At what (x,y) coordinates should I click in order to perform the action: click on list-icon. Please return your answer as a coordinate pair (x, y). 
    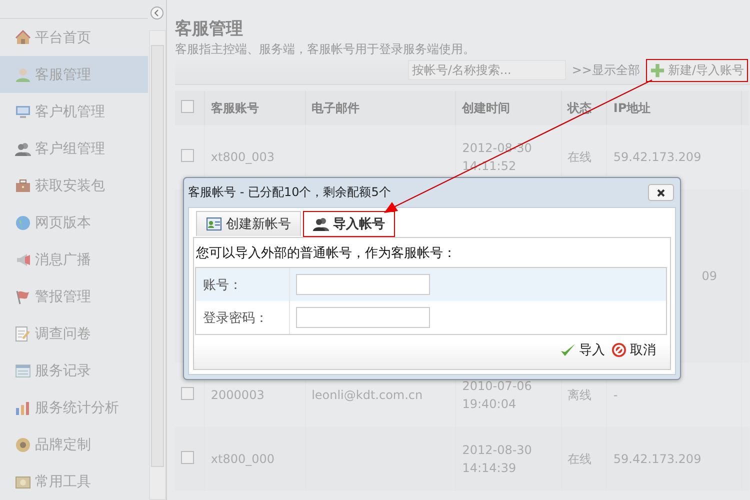
    Looking at the image, I should click on (23, 370).